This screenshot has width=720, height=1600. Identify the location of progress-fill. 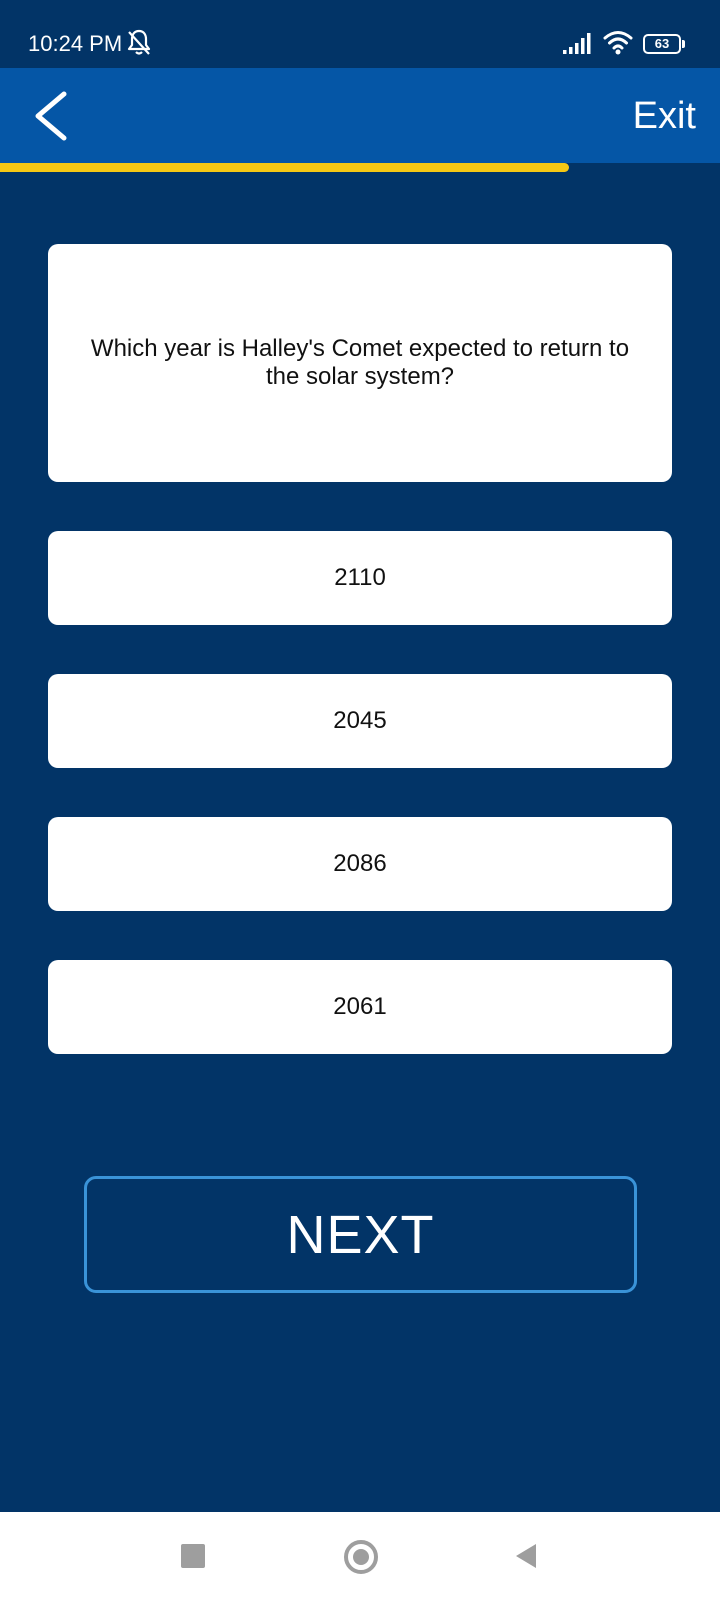
(284, 167).